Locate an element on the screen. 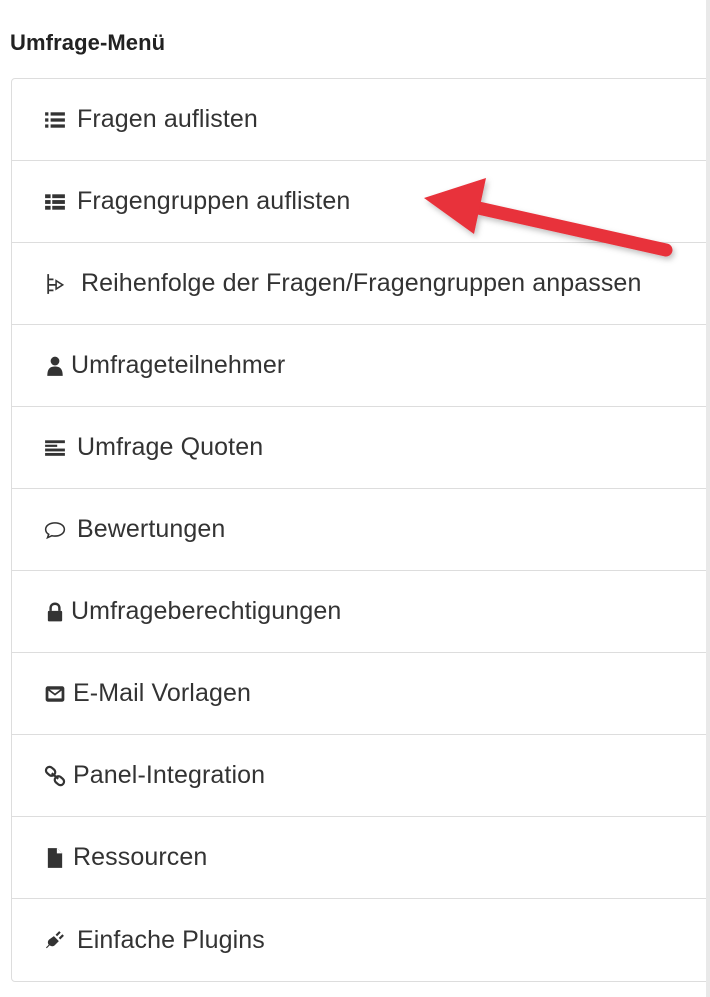  file-icon is located at coordinates (55, 858).